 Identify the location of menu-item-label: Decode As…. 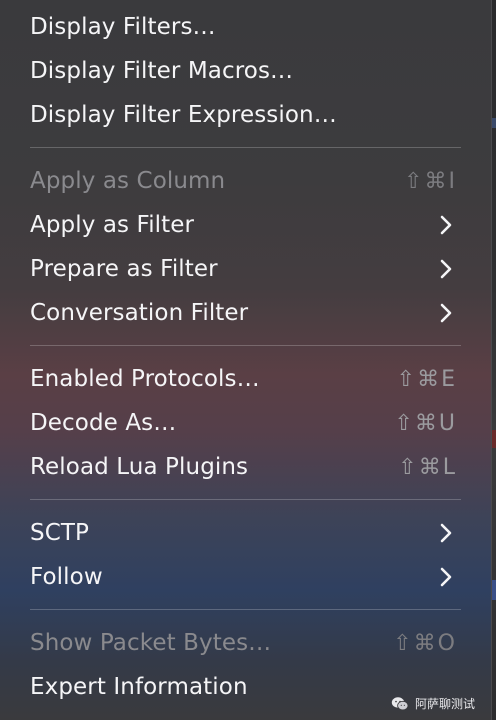
(103, 423).